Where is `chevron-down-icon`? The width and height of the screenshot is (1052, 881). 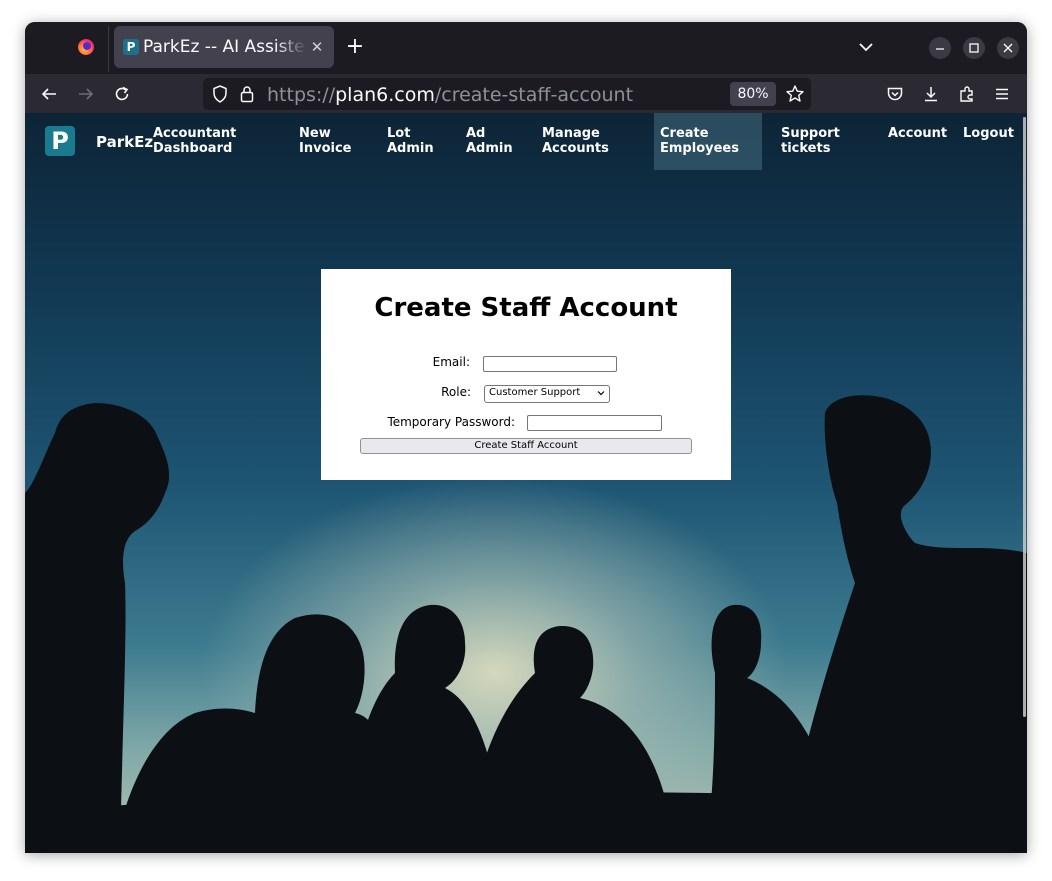
chevron-down-icon is located at coordinates (601, 393).